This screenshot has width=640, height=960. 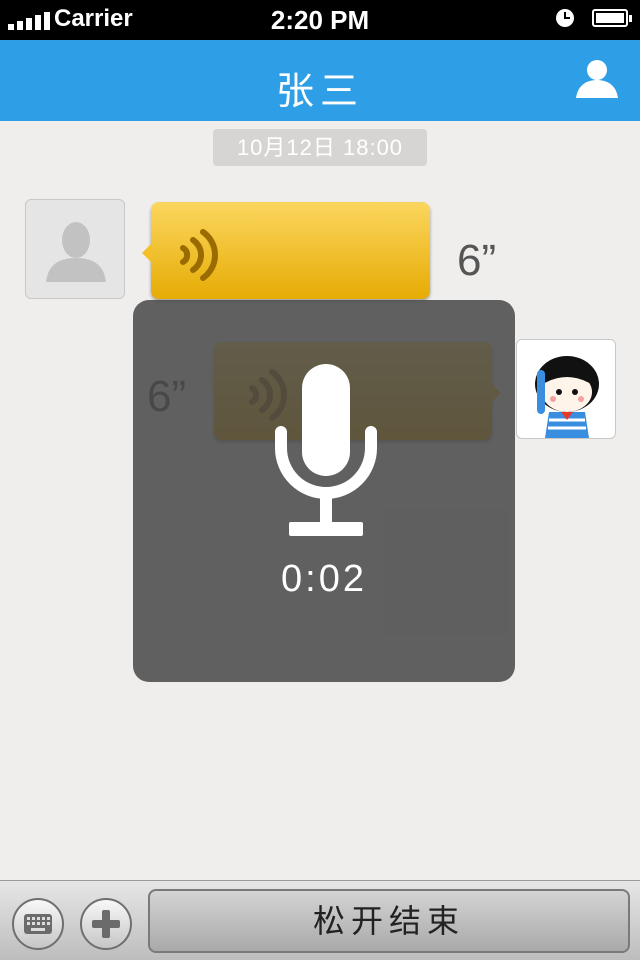 What do you see at coordinates (76, 252) in the screenshot?
I see `default-avatar-icon` at bounding box center [76, 252].